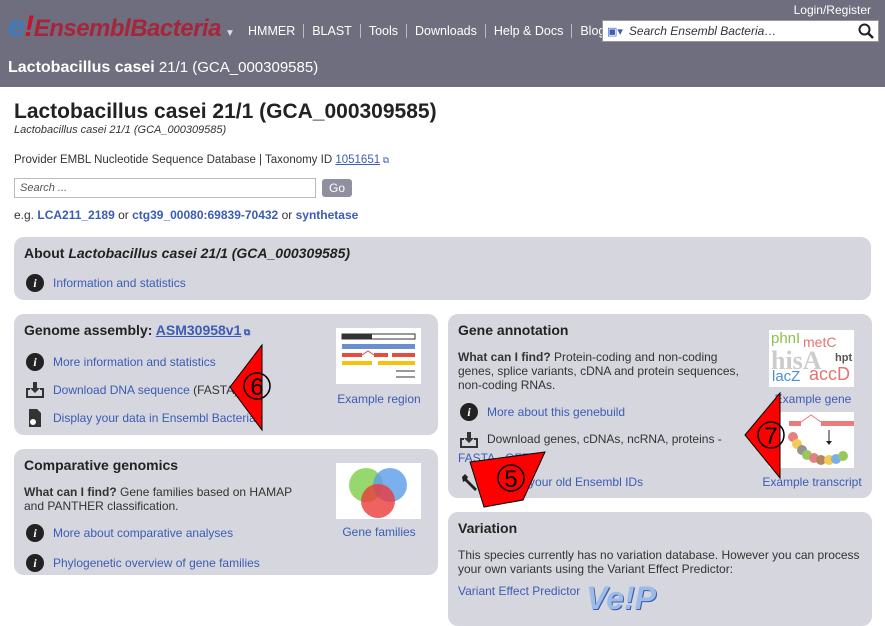 This screenshot has width=885, height=626. What do you see at coordinates (230, 33) in the screenshot?
I see `chevron-down-icon: ▼` at bounding box center [230, 33].